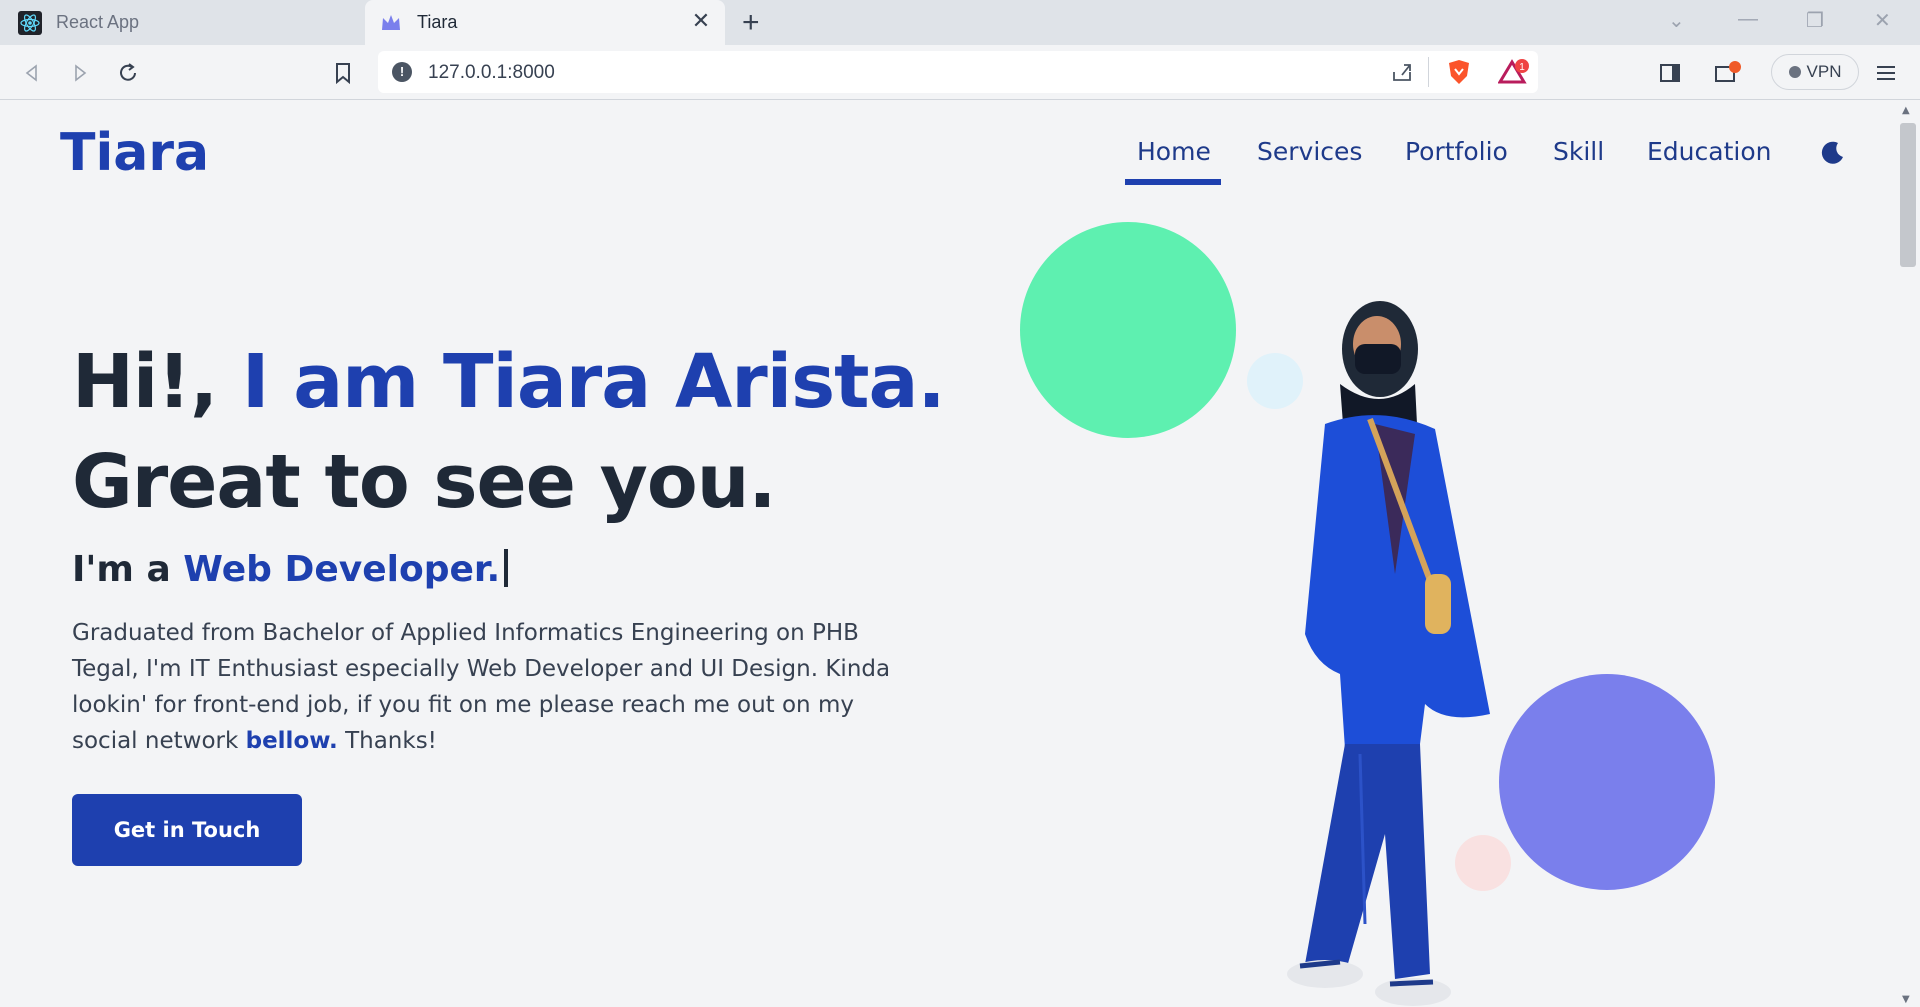  What do you see at coordinates (1513, 74) in the screenshot?
I see `brave-rewards-icon: 1` at bounding box center [1513, 74].